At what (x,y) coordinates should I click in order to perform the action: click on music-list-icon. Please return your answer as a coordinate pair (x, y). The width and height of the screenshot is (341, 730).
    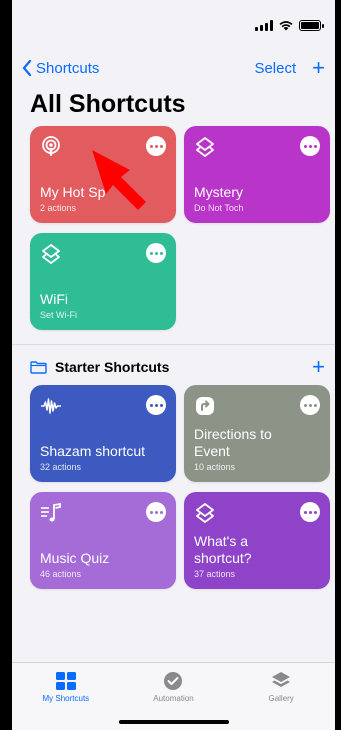
    Looking at the image, I should click on (51, 512).